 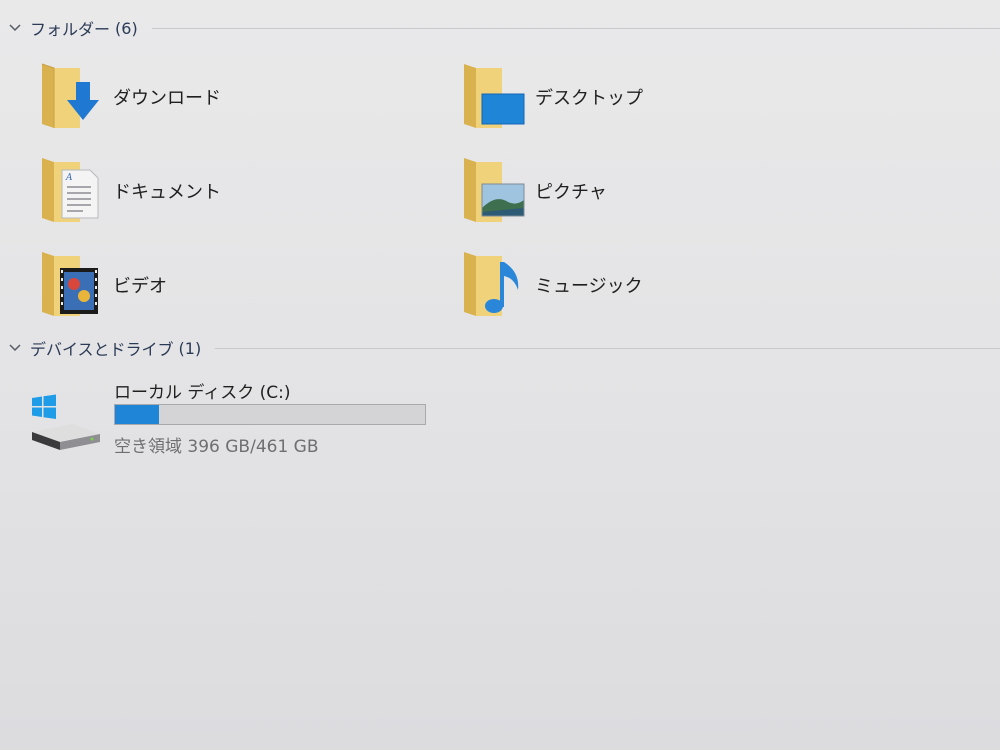 I want to click on folder-label: ピクチャ, so click(x=571, y=192).